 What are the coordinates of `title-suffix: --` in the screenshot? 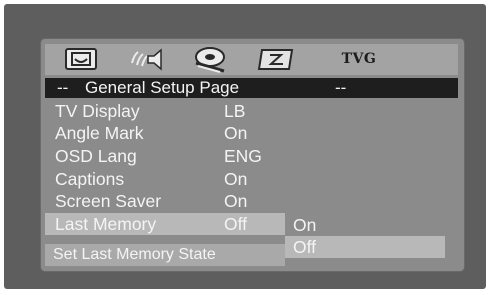 It's located at (341, 87).